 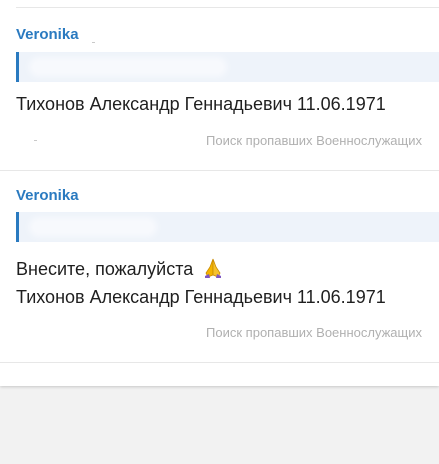 I want to click on message-text-line: Внесите, пожалуйста, so click(x=105, y=269).